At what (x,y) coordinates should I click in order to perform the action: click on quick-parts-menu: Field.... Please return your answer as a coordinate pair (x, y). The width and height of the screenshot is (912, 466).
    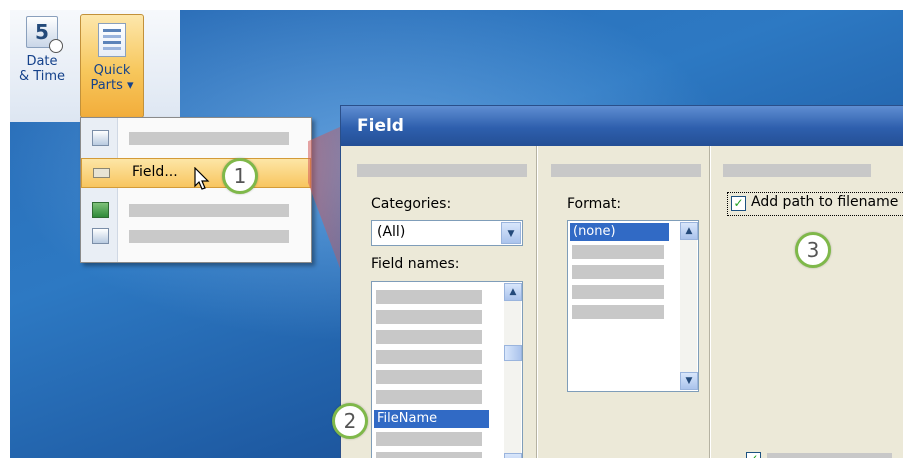
    Looking at the image, I should click on (196, 190).